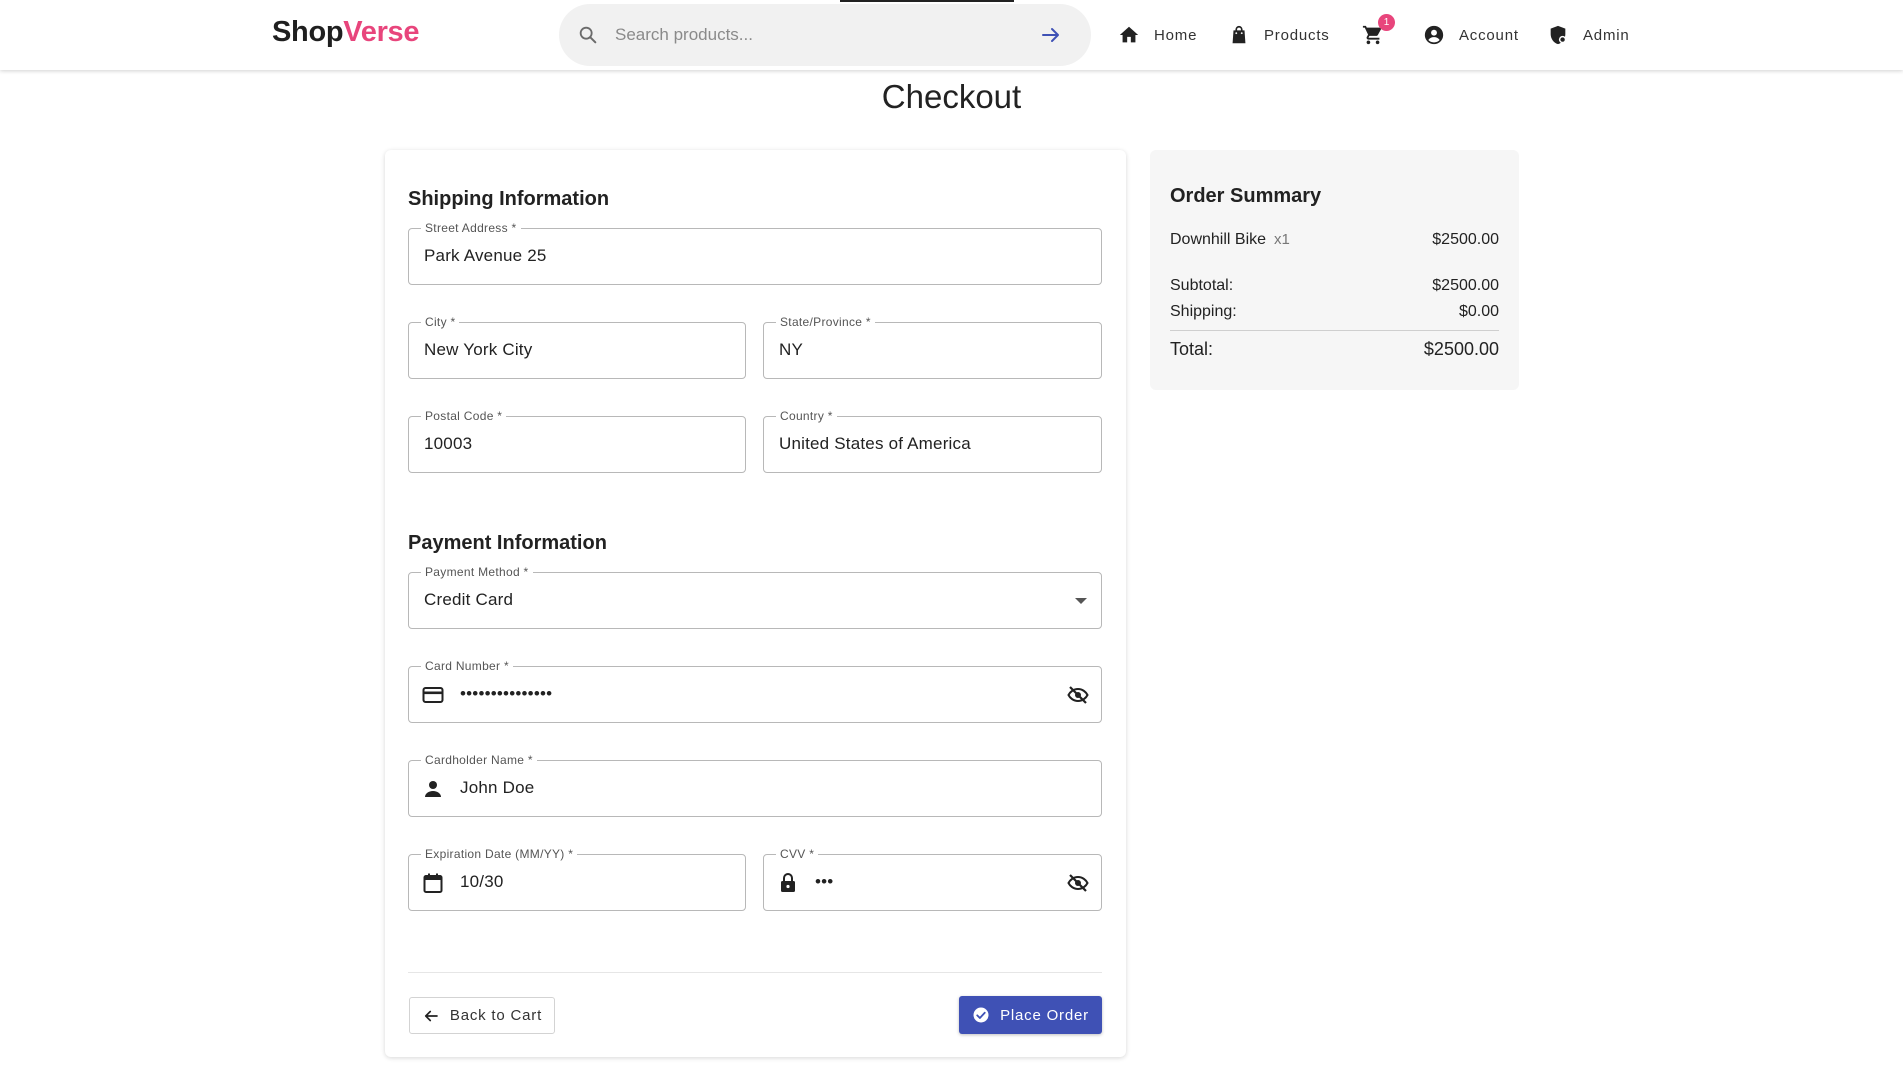 This screenshot has height=1080, width=1903. Describe the element at coordinates (755, 972) in the screenshot. I see `actions-divider` at that location.